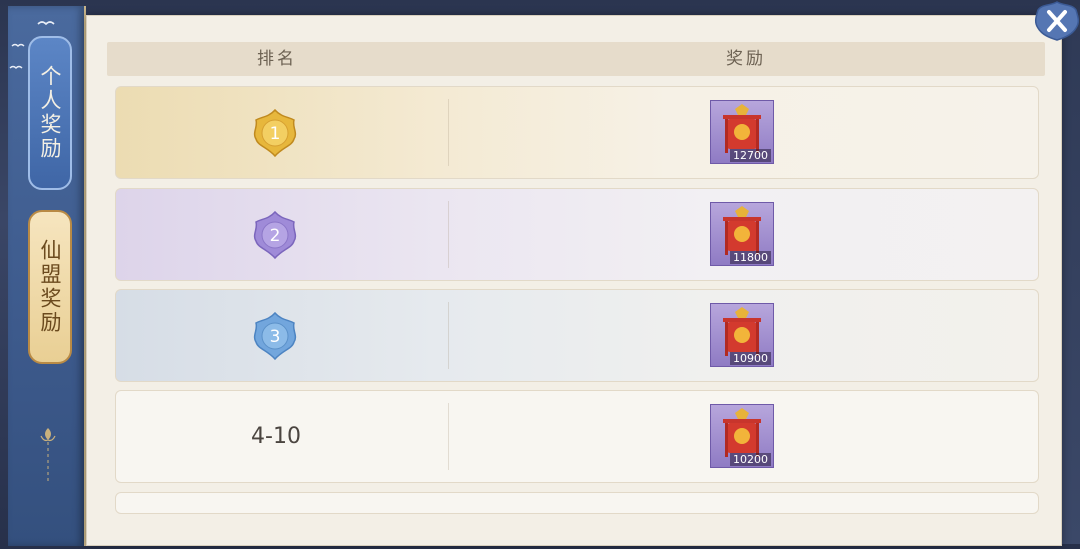 The image size is (1080, 549). I want to click on tab-guild-label: 仙盟奖励, so click(50, 287).